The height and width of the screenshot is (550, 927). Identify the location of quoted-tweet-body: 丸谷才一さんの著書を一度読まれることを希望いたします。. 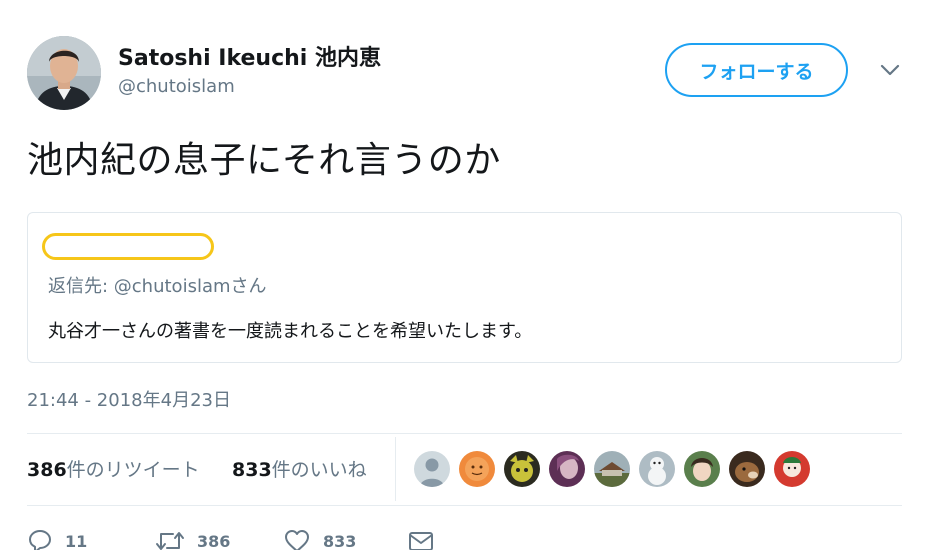
(290, 331).